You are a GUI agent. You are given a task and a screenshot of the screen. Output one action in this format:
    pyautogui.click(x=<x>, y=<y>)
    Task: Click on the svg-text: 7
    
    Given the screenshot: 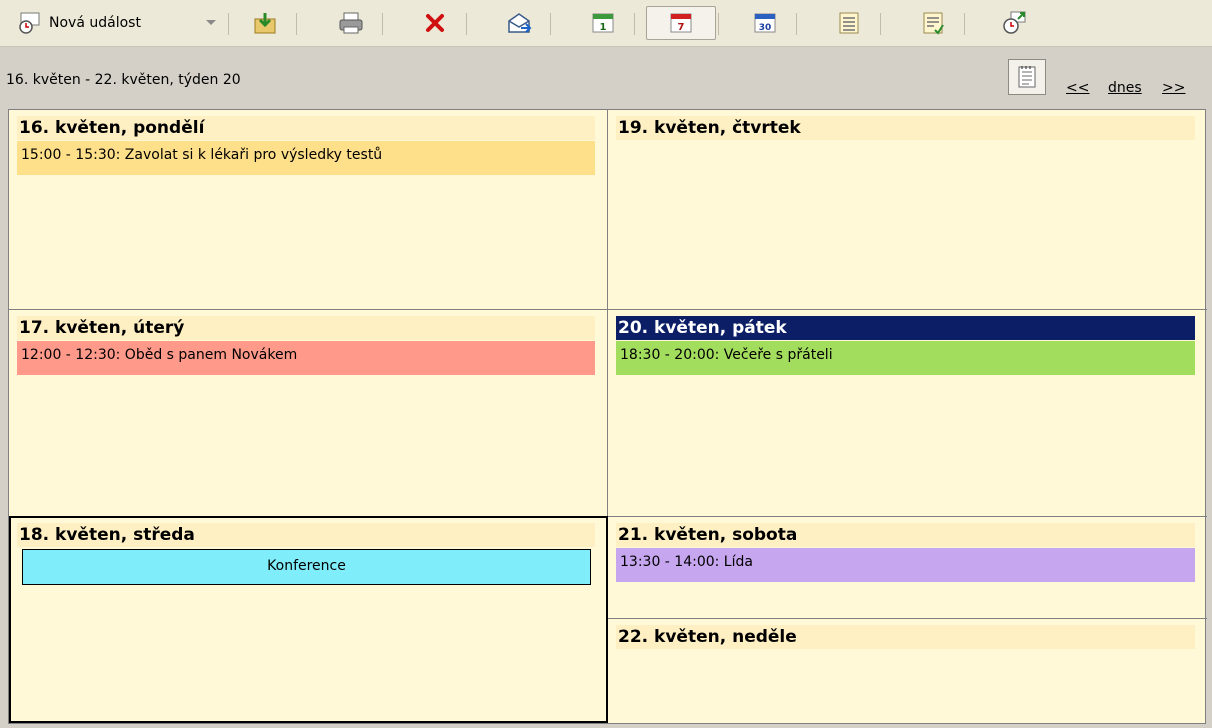 What is the action you would take?
    pyautogui.click(x=681, y=27)
    